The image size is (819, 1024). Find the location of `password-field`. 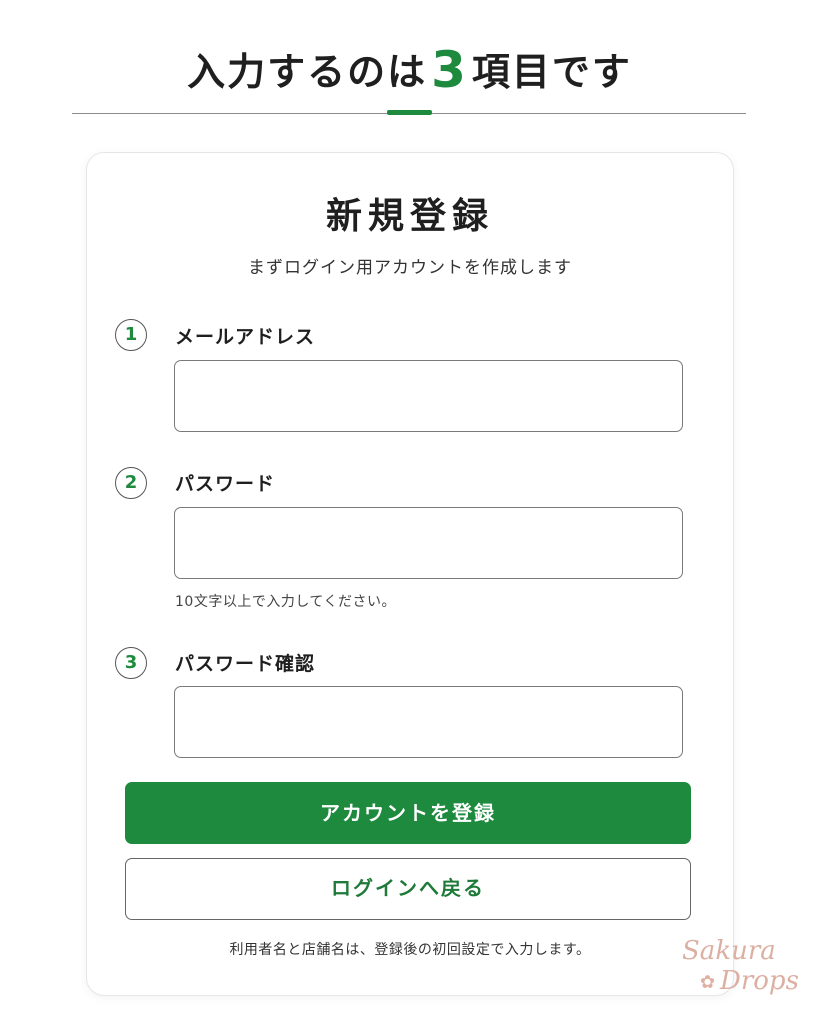

password-field is located at coordinates (428, 543).